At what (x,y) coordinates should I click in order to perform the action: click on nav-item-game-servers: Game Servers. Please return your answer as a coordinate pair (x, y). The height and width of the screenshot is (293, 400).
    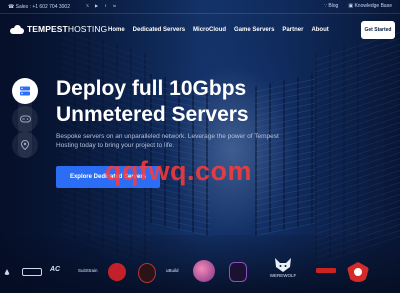
    Looking at the image, I should click on (254, 30).